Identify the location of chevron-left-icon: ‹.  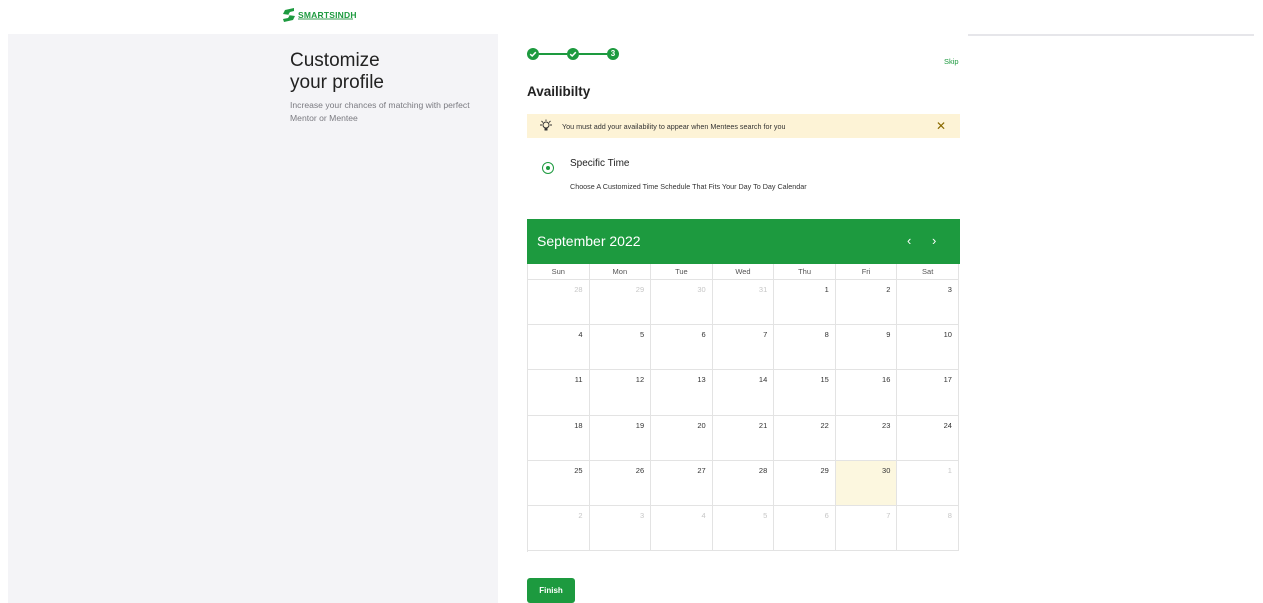
(909, 240).